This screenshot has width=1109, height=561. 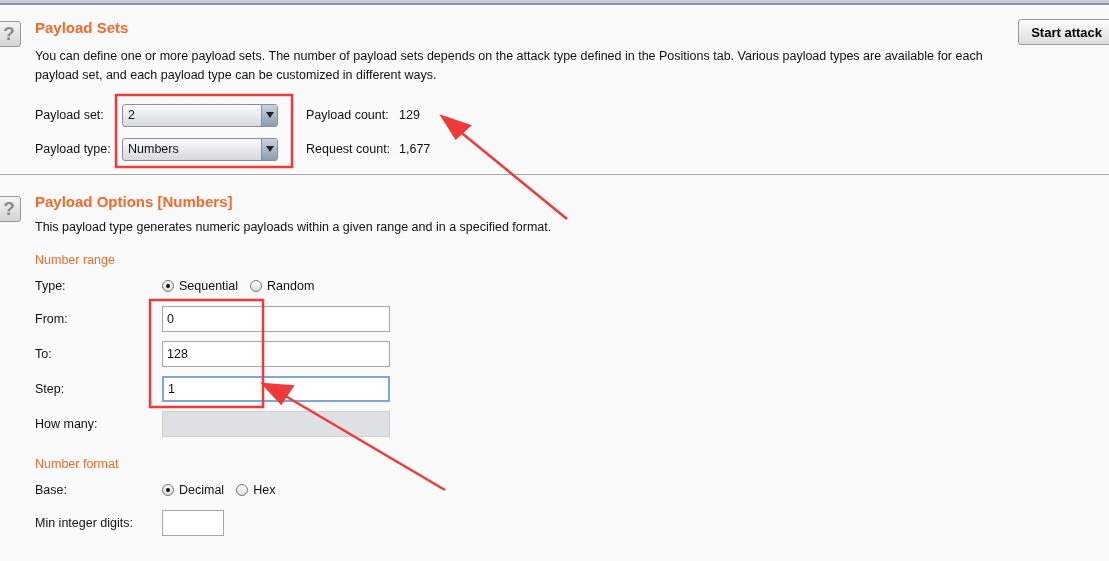 What do you see at coordinates (134, 201) in the screenshot?
I see `section-title: Payload Options [Numbers]` at bounding box center [134, 201].